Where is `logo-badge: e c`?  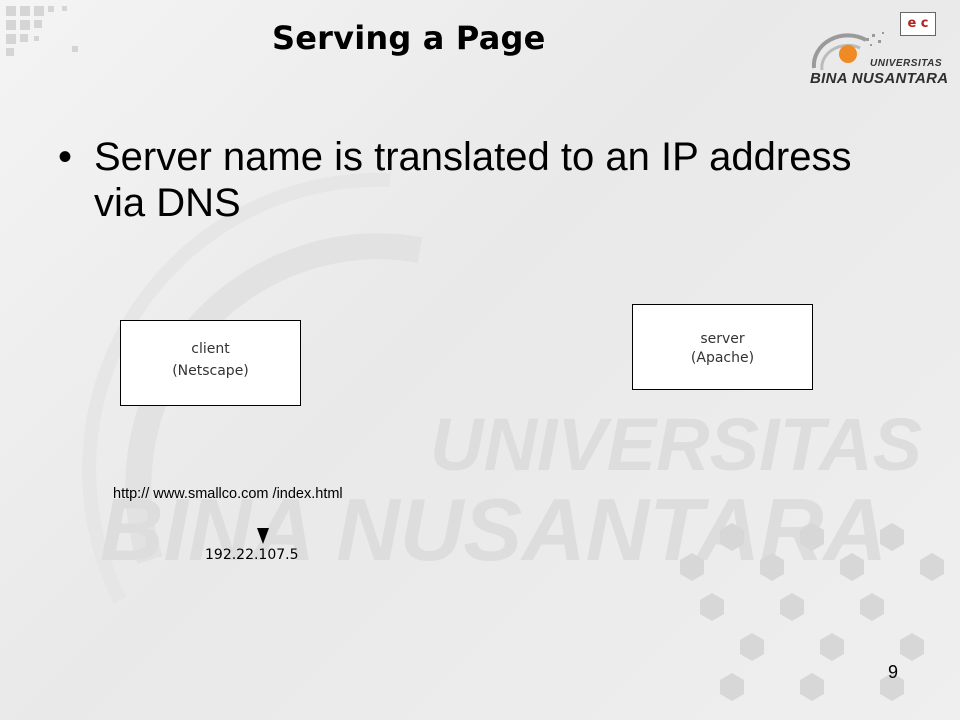
logo-badge: e c is located at coordinates (918, 24).